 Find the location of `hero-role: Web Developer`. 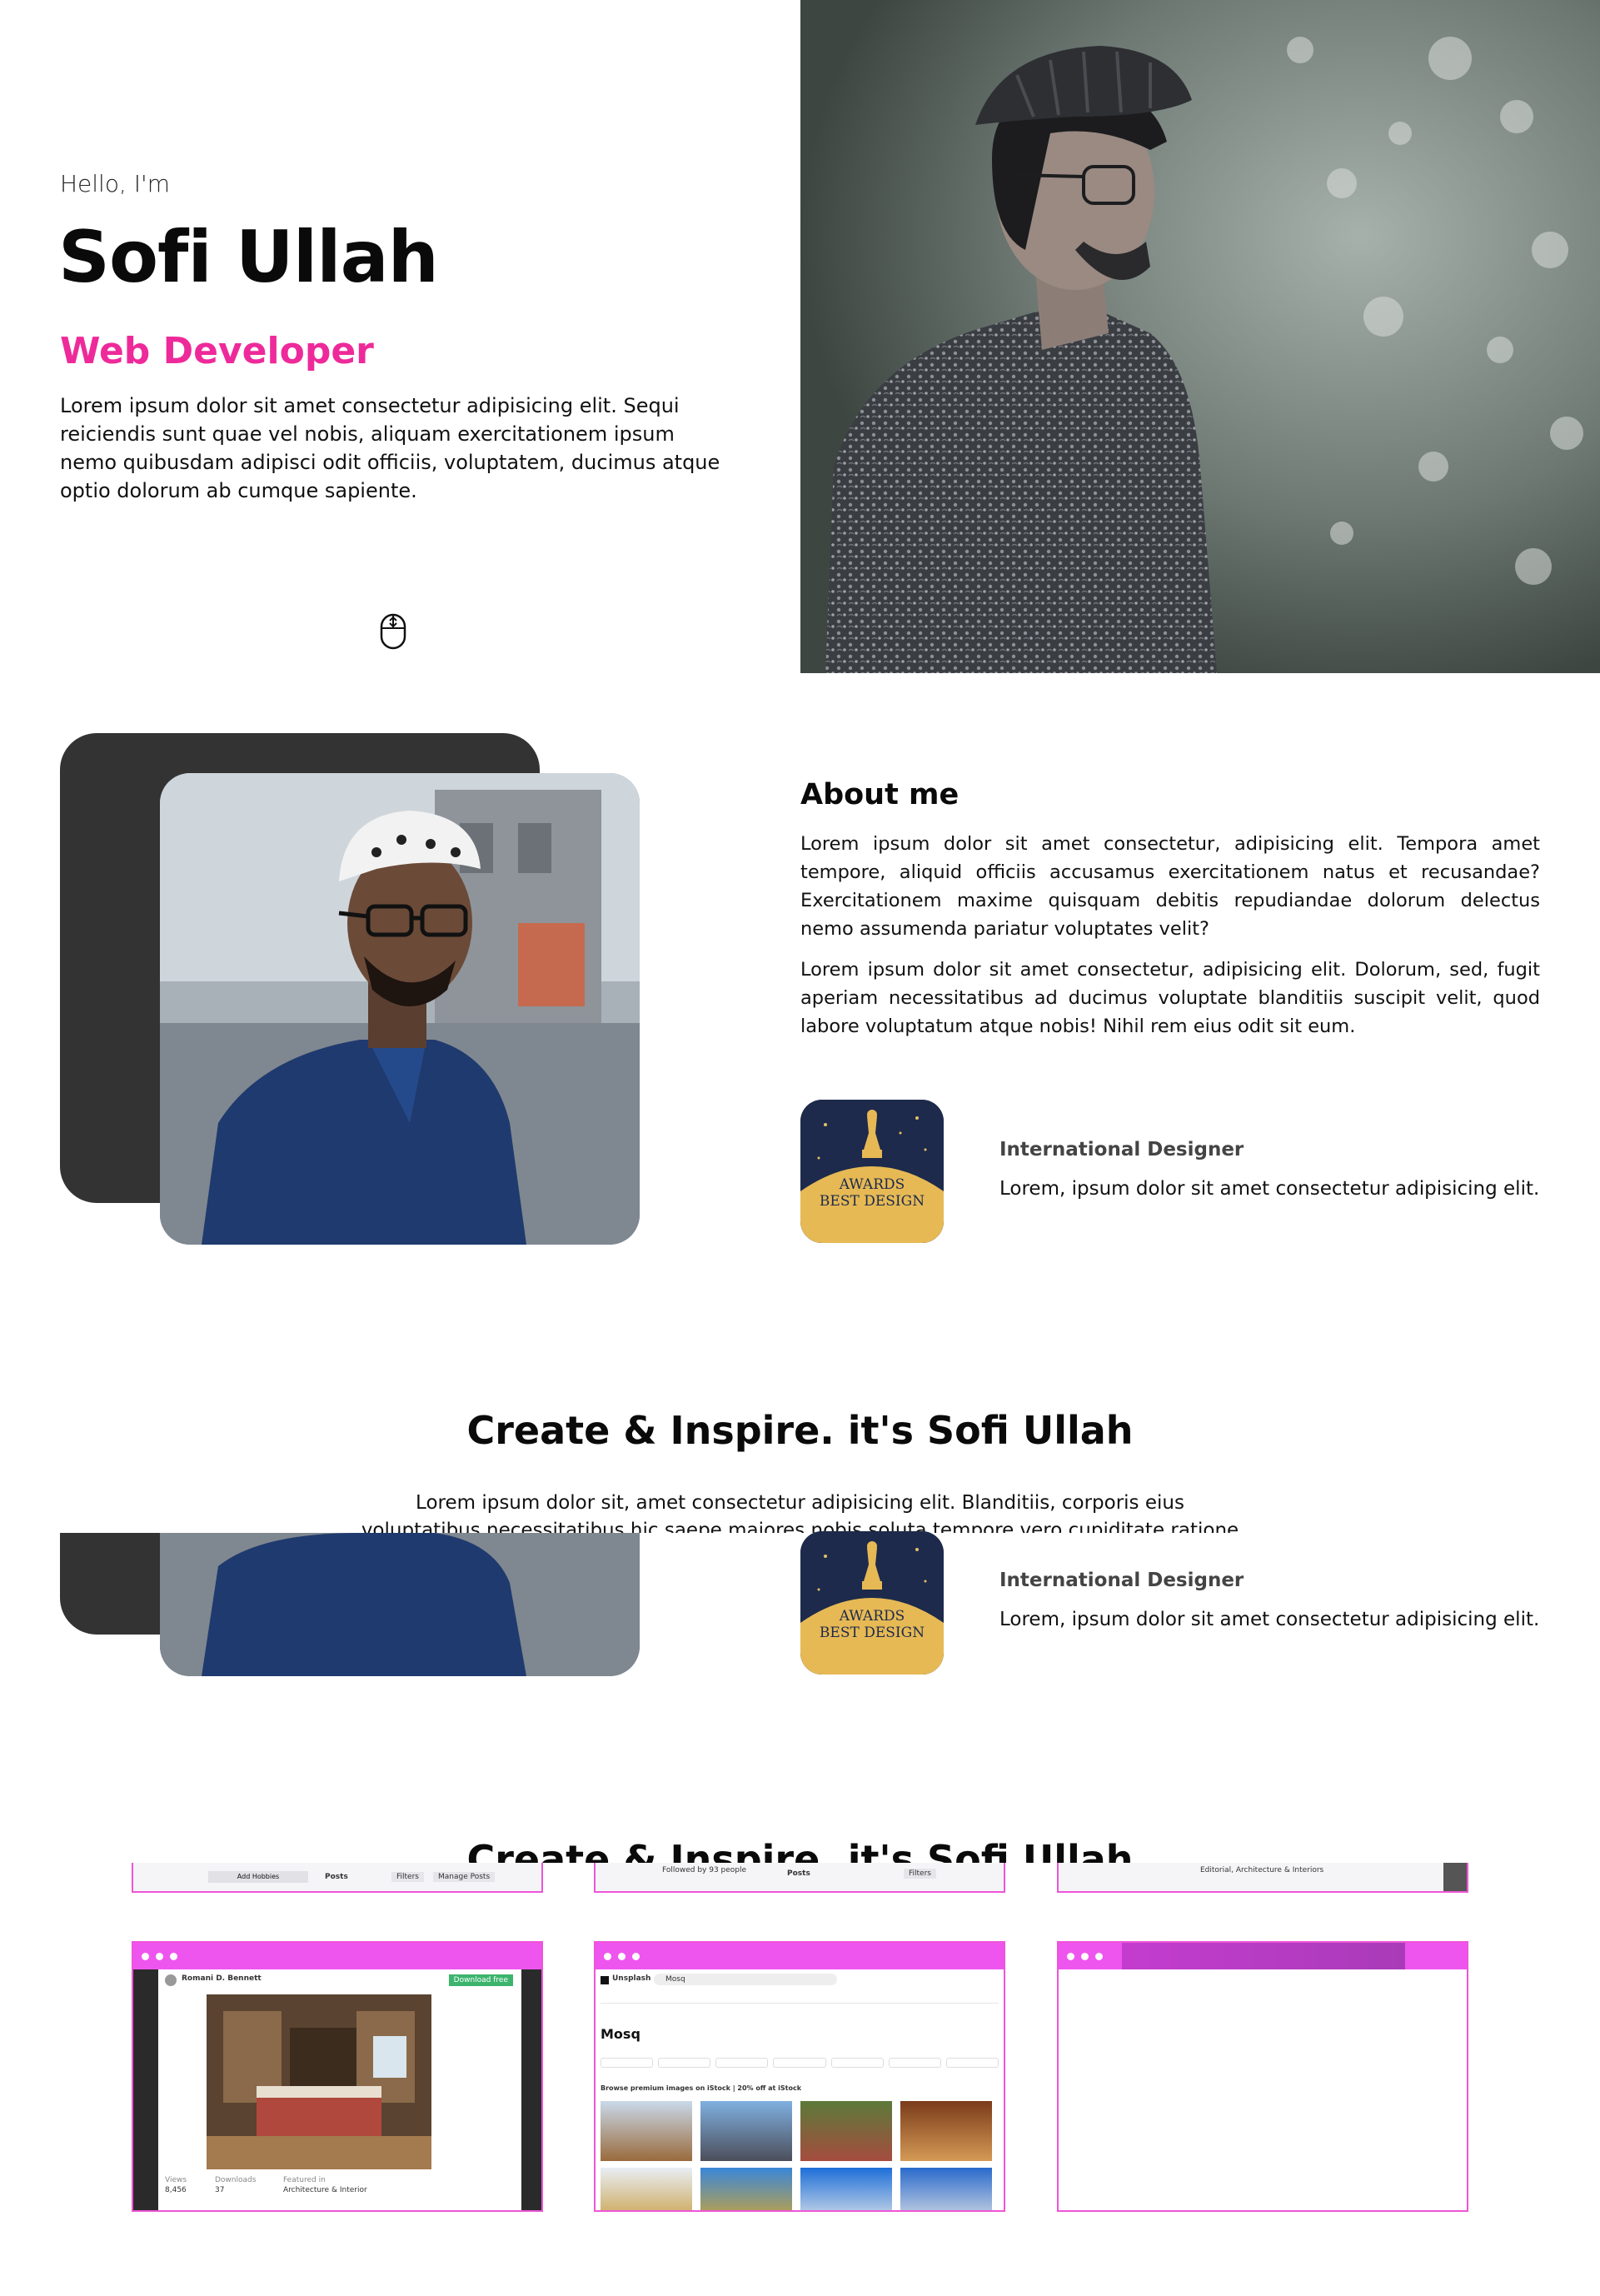

hero-role: Web Developer is located at coordinates (217, 351).